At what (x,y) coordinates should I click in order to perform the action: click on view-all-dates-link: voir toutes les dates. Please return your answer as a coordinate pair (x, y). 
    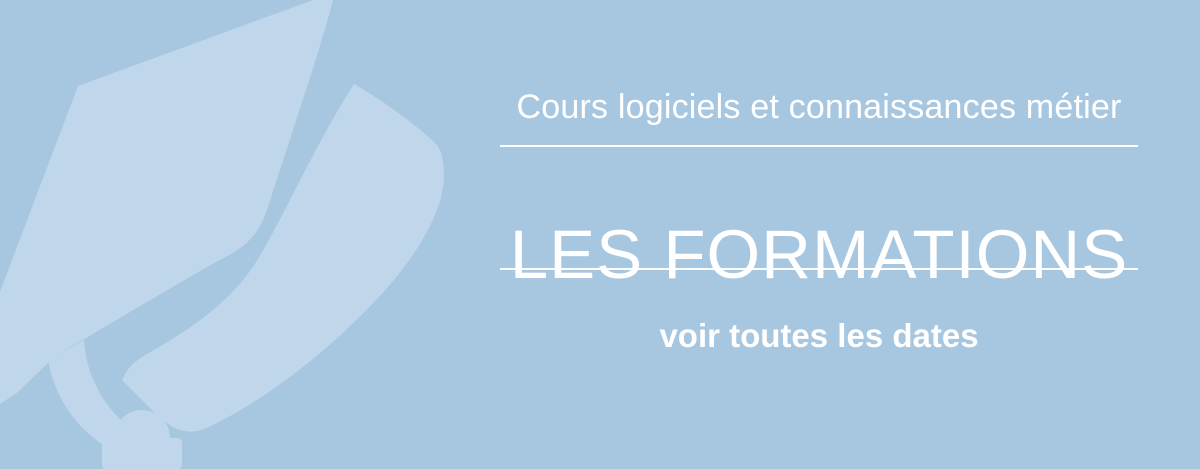
    Looking at the image, I should click on (819, 336).